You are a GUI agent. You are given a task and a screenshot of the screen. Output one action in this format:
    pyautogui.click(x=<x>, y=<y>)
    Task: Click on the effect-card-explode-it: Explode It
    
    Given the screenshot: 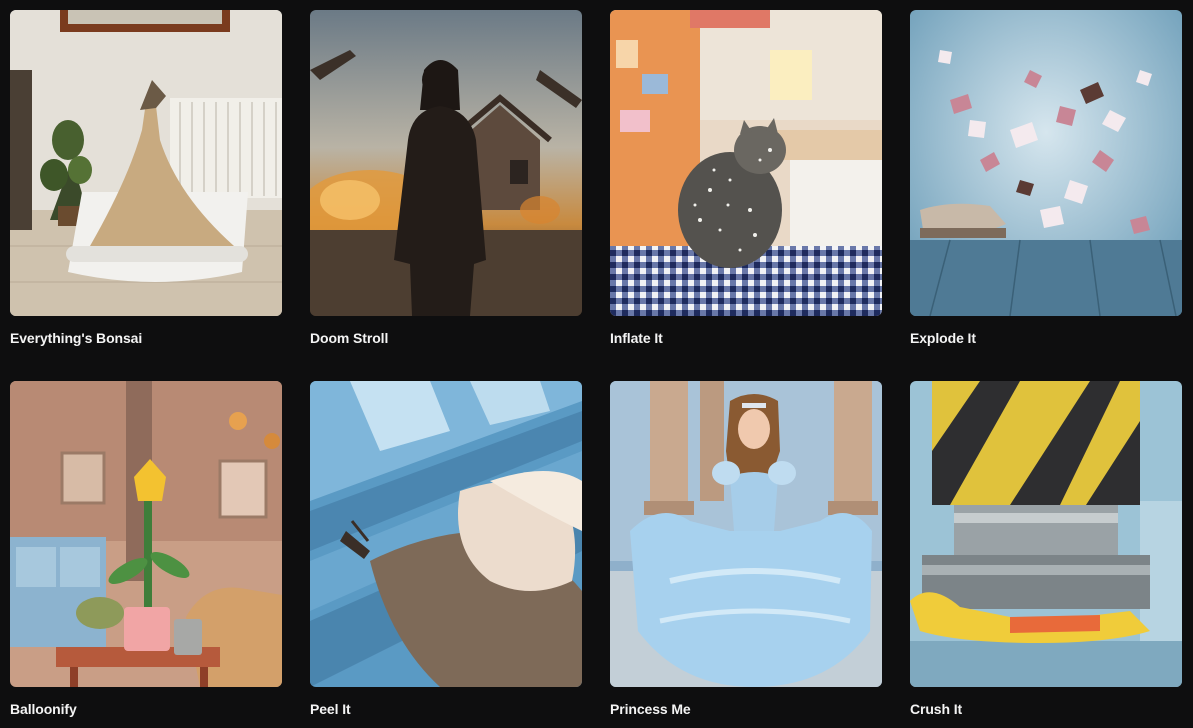 What is the action you would take?
    pyautogui.click(x=1046, y=178)
    